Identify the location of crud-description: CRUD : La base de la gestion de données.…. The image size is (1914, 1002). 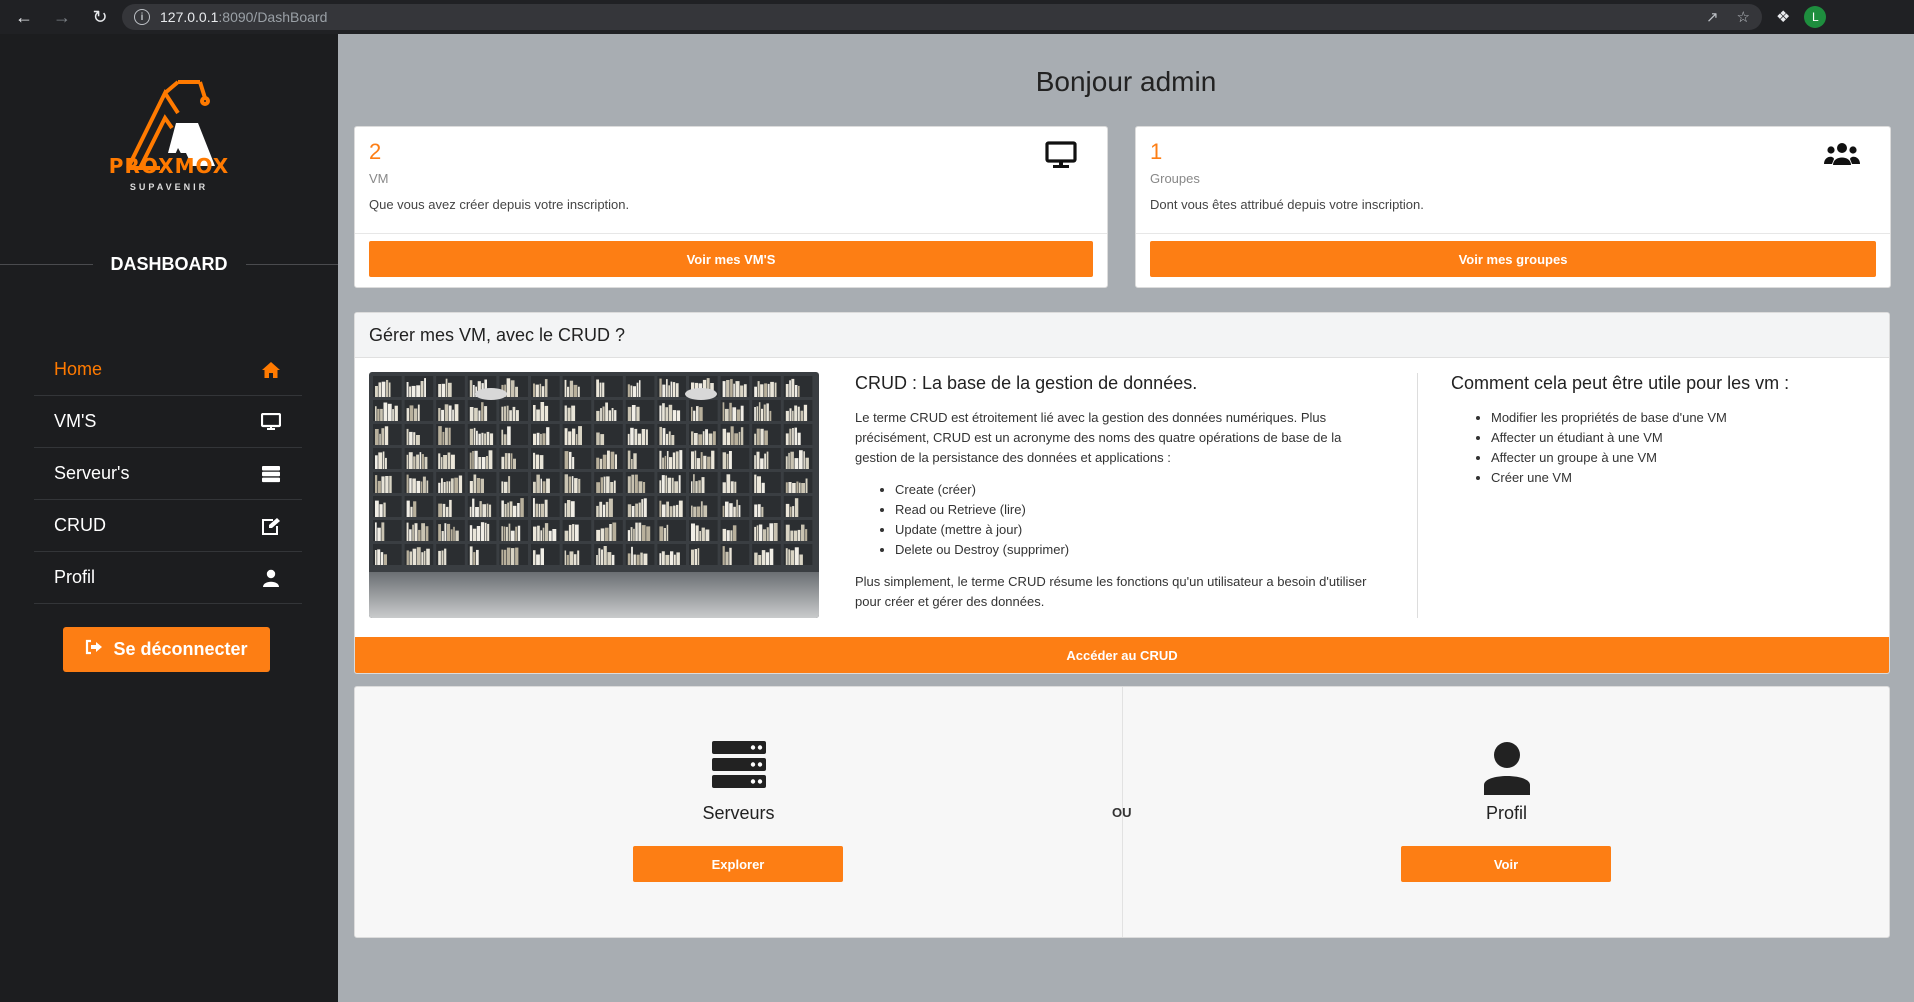
(1115, 492).